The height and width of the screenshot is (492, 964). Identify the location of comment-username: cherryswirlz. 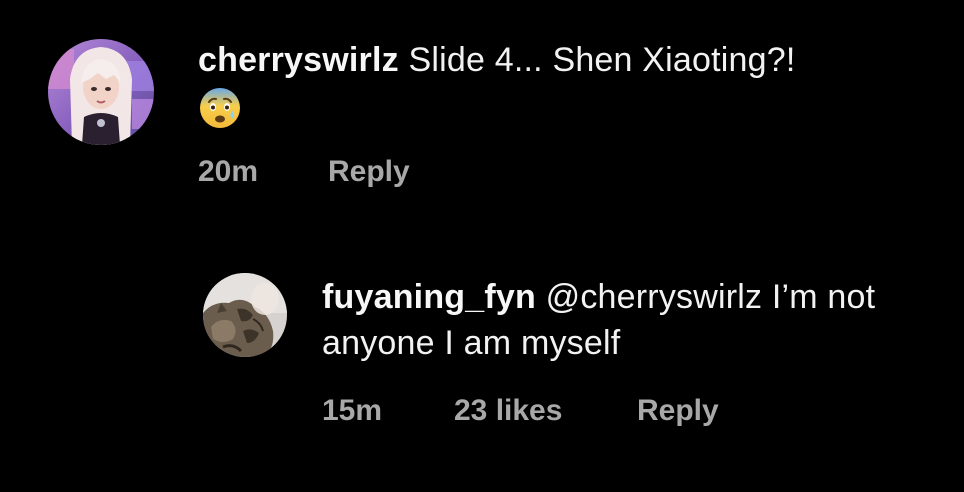
(298, 60).